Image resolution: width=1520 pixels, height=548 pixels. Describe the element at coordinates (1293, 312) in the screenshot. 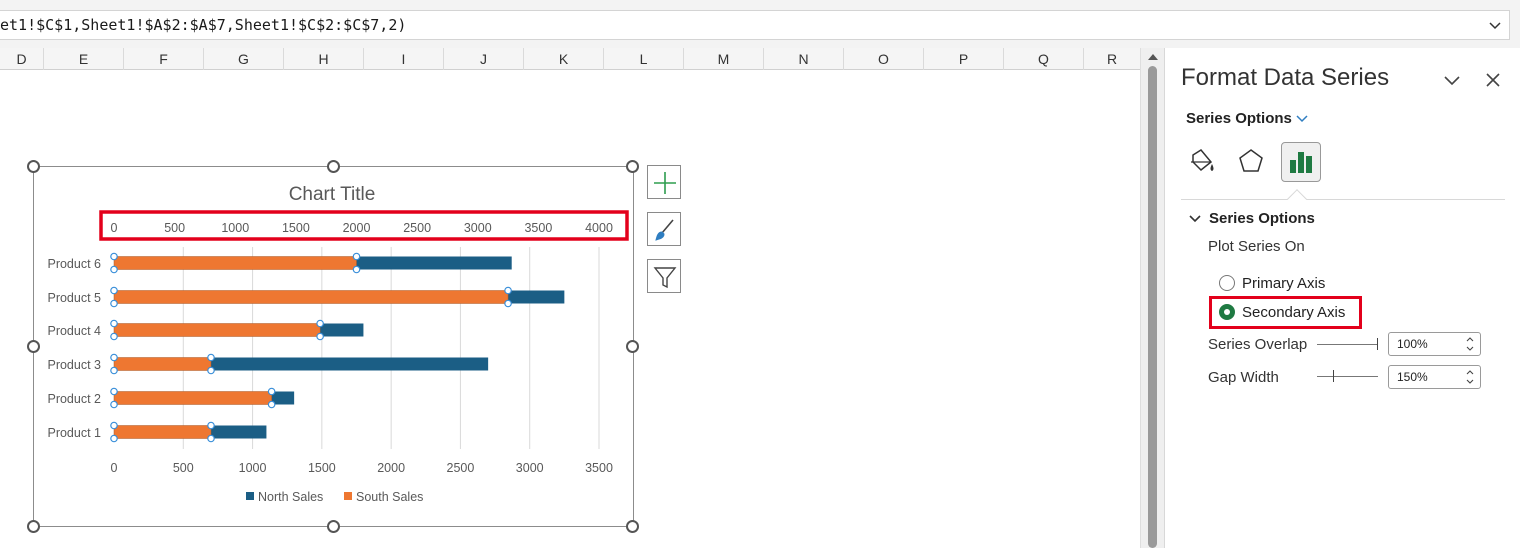

I see `secondary-axis-label: Secondary Axis` at that location.